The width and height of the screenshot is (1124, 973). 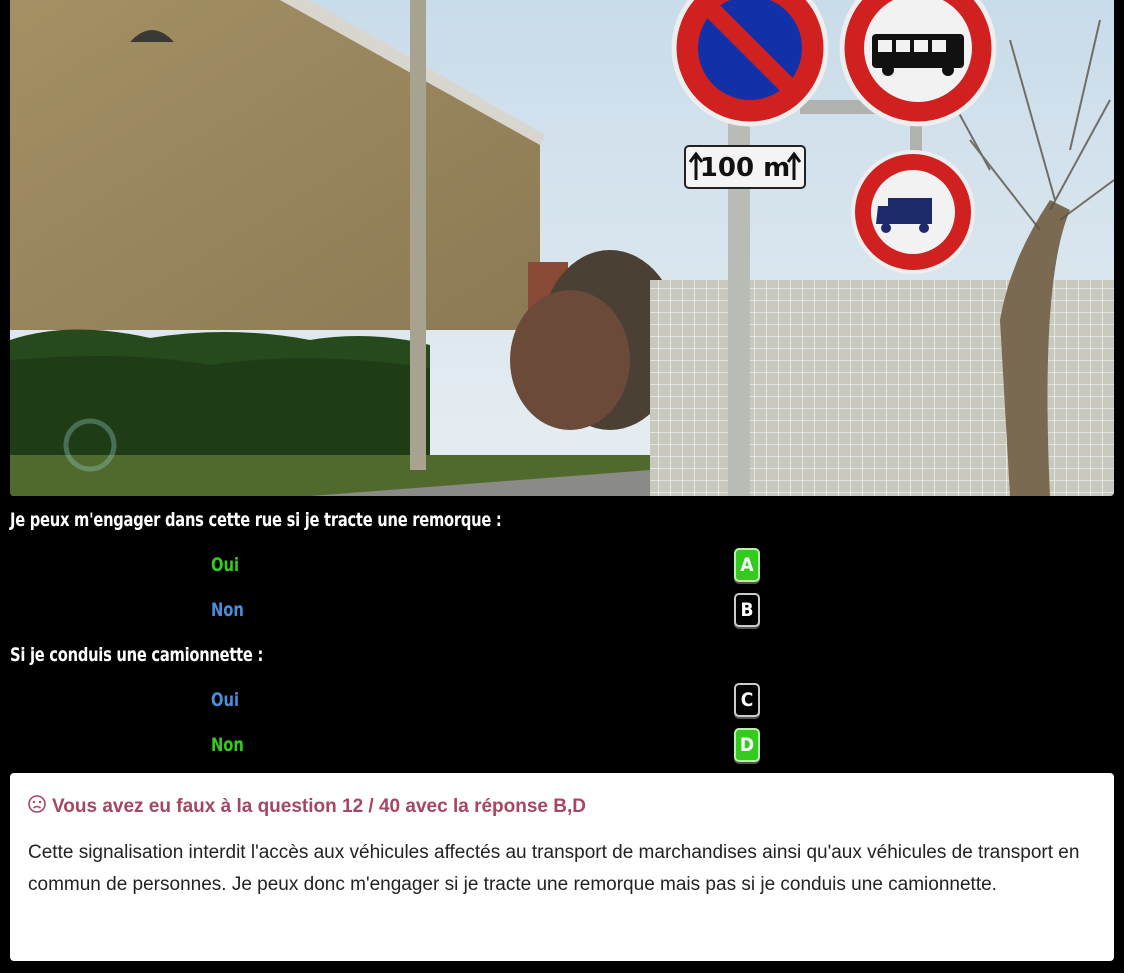 I want to click on question-text: Si je conduis une camionnette :, so click(x=137, y=655).